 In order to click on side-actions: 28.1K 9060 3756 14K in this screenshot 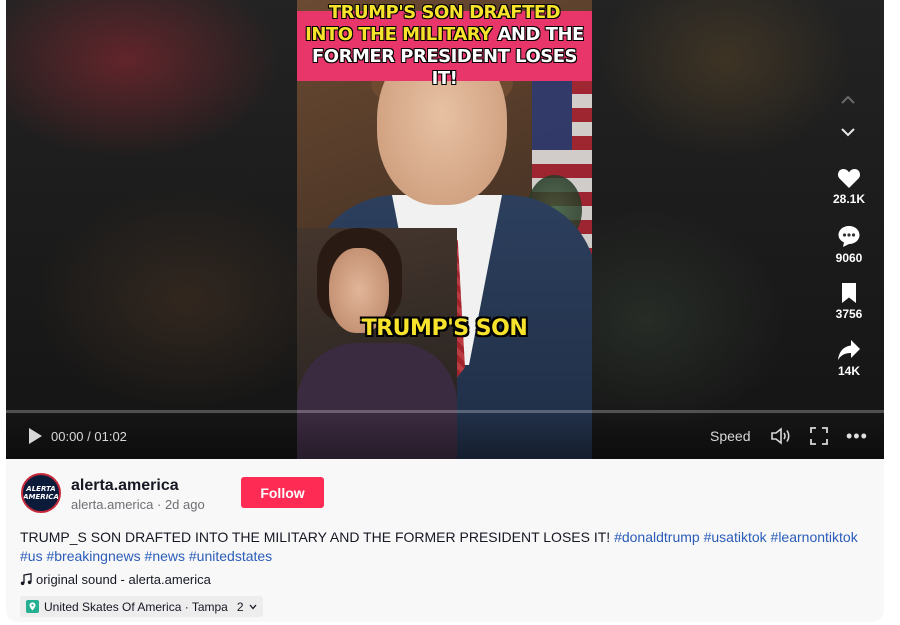, I will do `click(849, 205)`.